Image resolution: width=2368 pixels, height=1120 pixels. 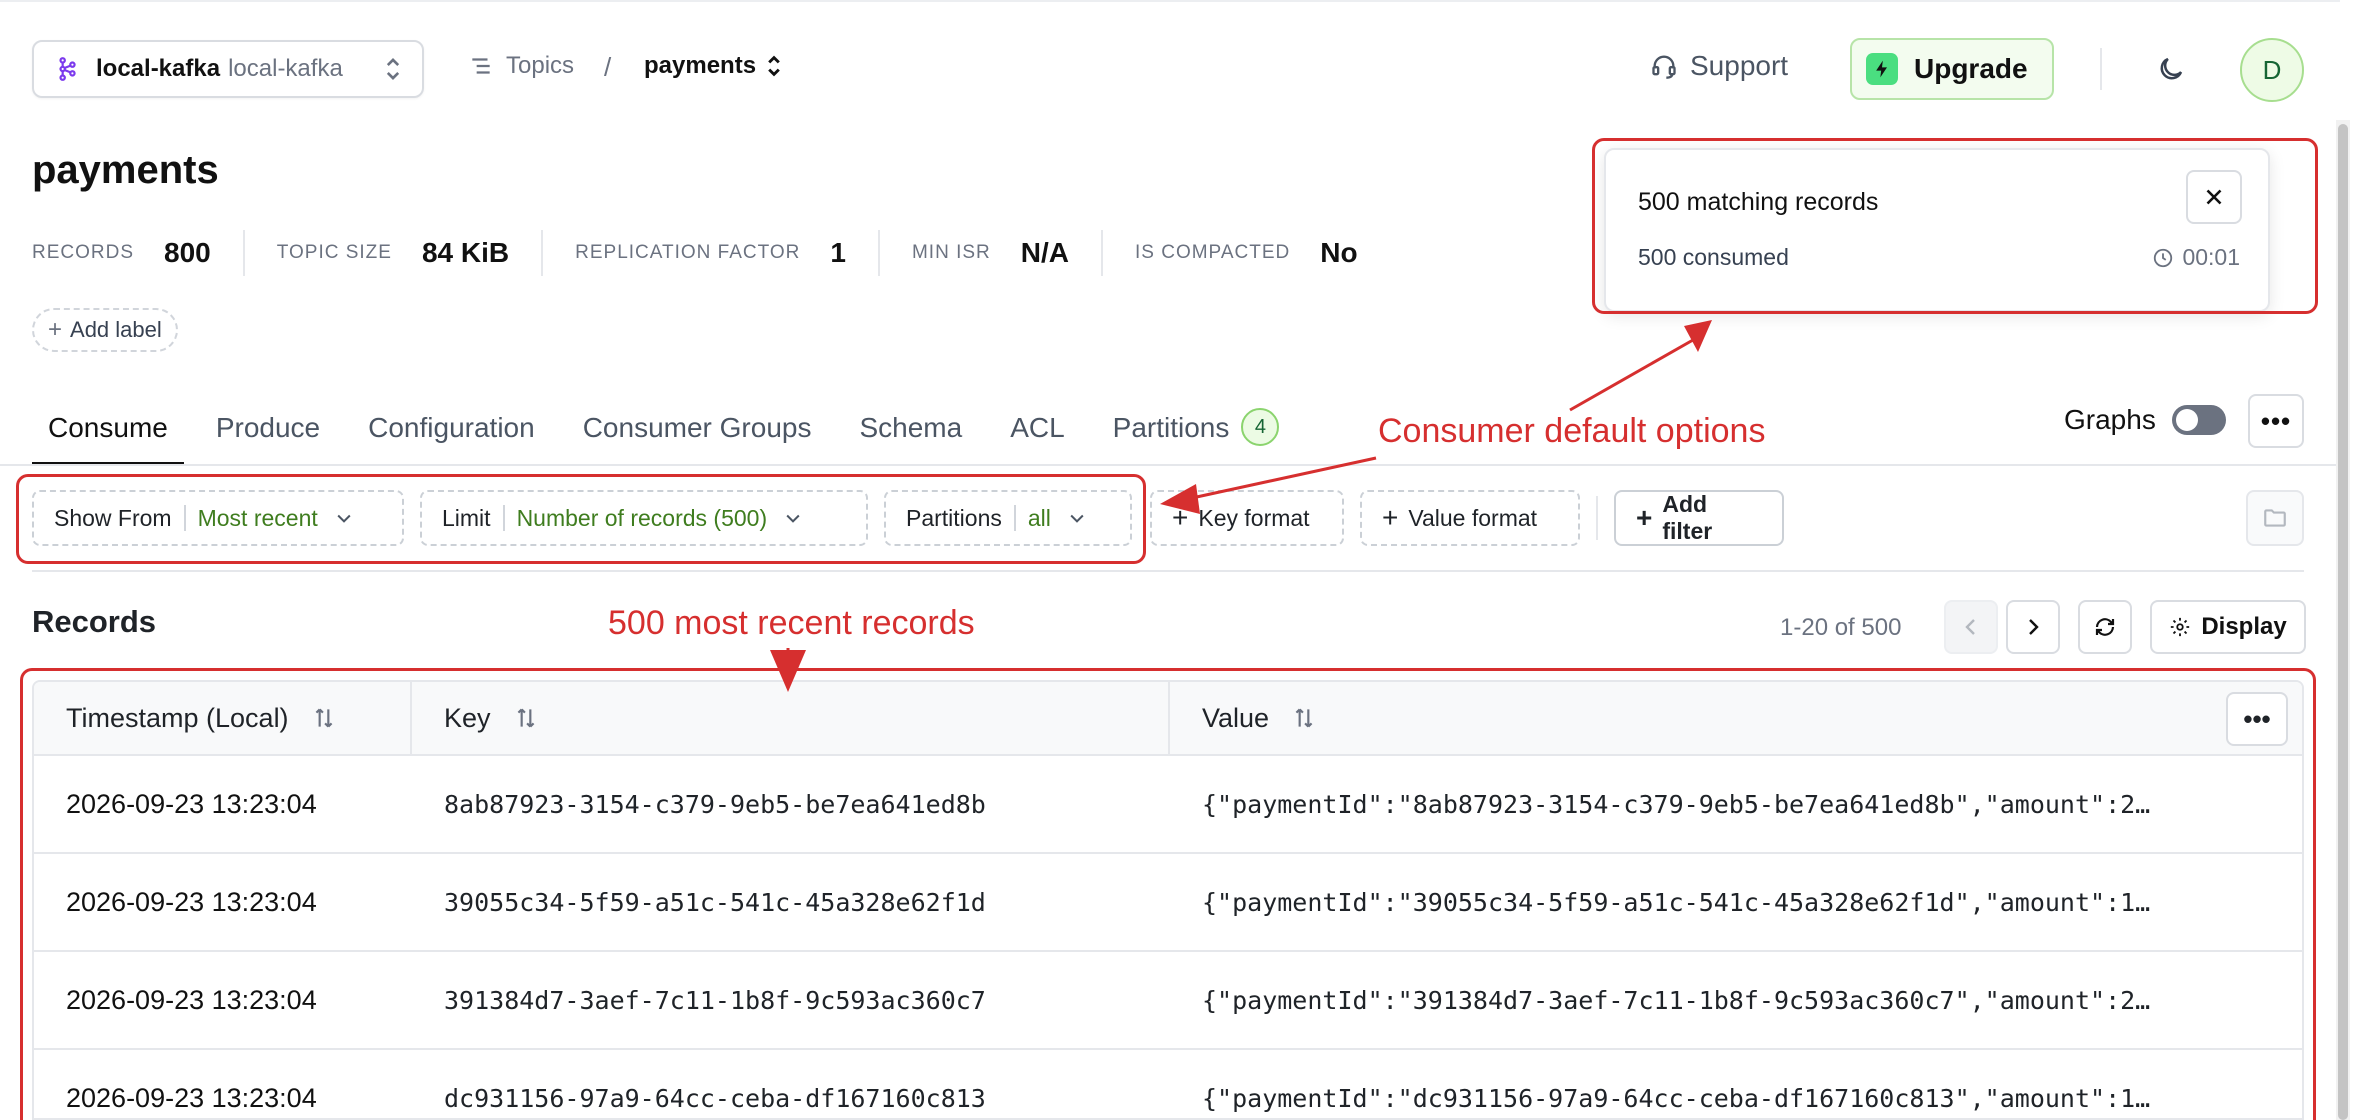 I want to click on graphs-label: Graphs, so click(x=2110, y=419).